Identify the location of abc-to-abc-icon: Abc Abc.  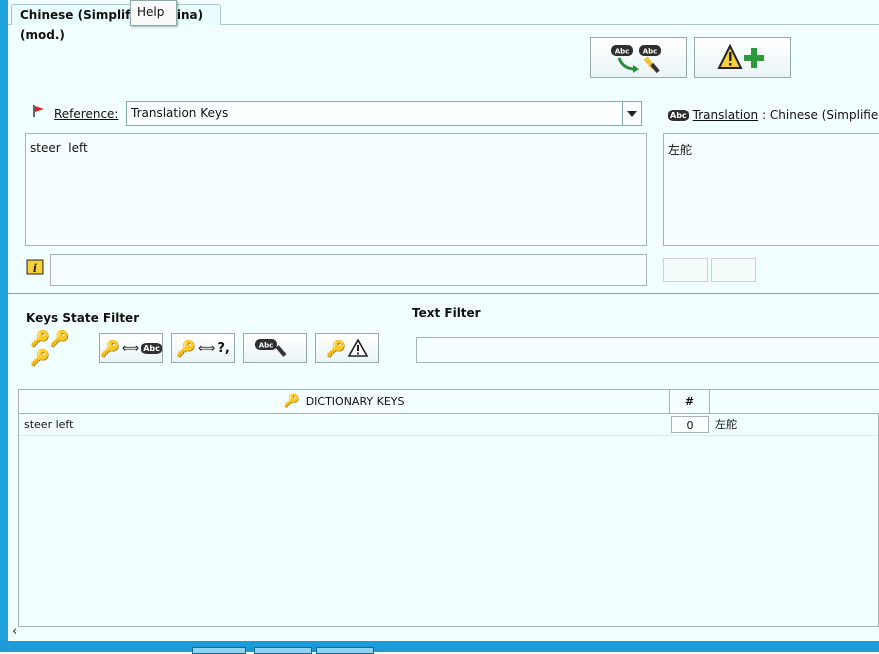
(635, 58).